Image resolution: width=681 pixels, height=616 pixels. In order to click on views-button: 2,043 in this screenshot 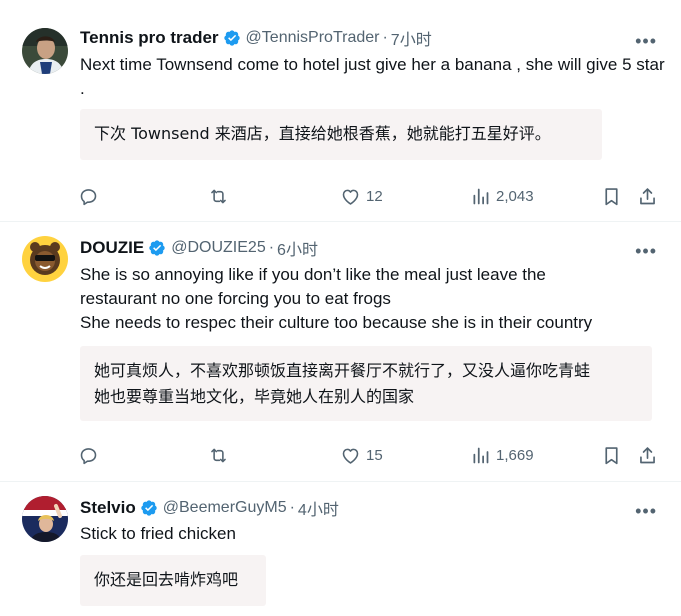, I will do `click(502, 196)`.